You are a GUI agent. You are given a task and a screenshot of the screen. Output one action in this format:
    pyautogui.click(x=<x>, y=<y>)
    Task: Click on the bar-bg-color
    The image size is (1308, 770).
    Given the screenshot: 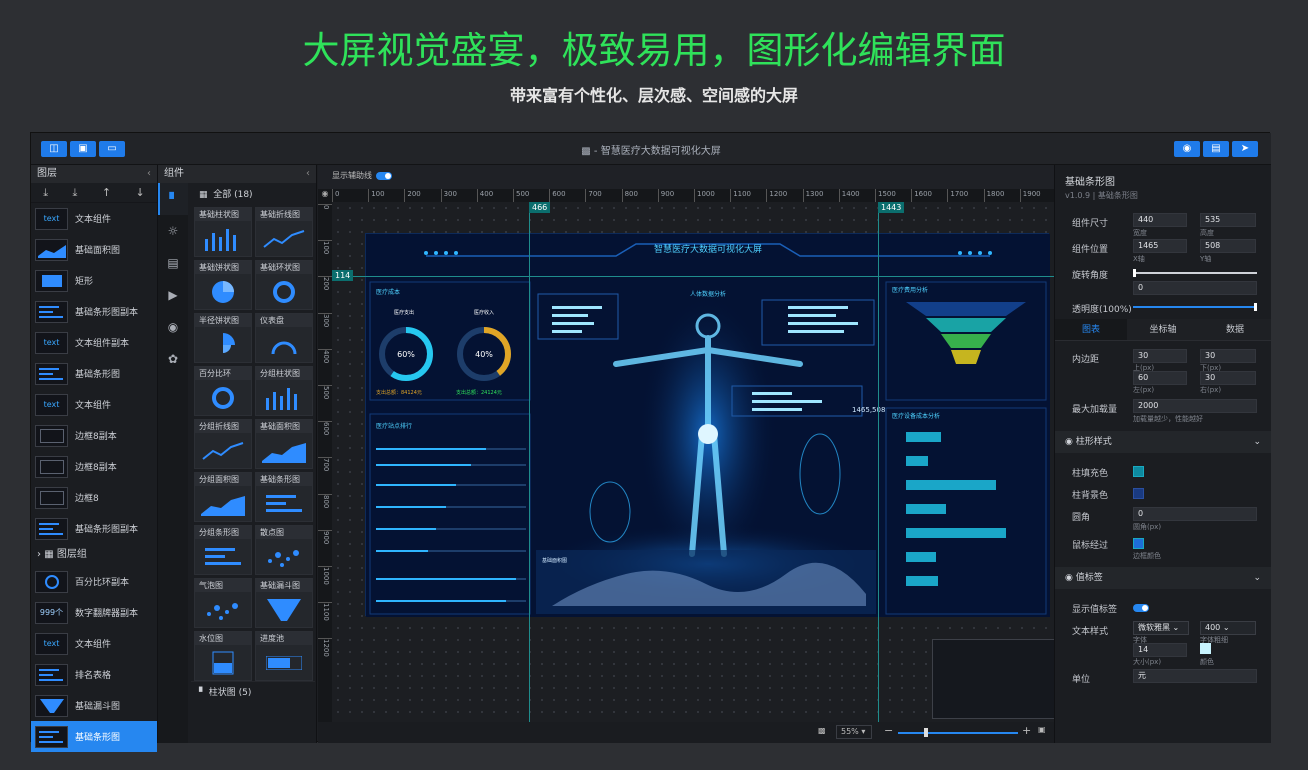 What is the action you would take?
    pyautogui.click(x=1138, y=493)
    